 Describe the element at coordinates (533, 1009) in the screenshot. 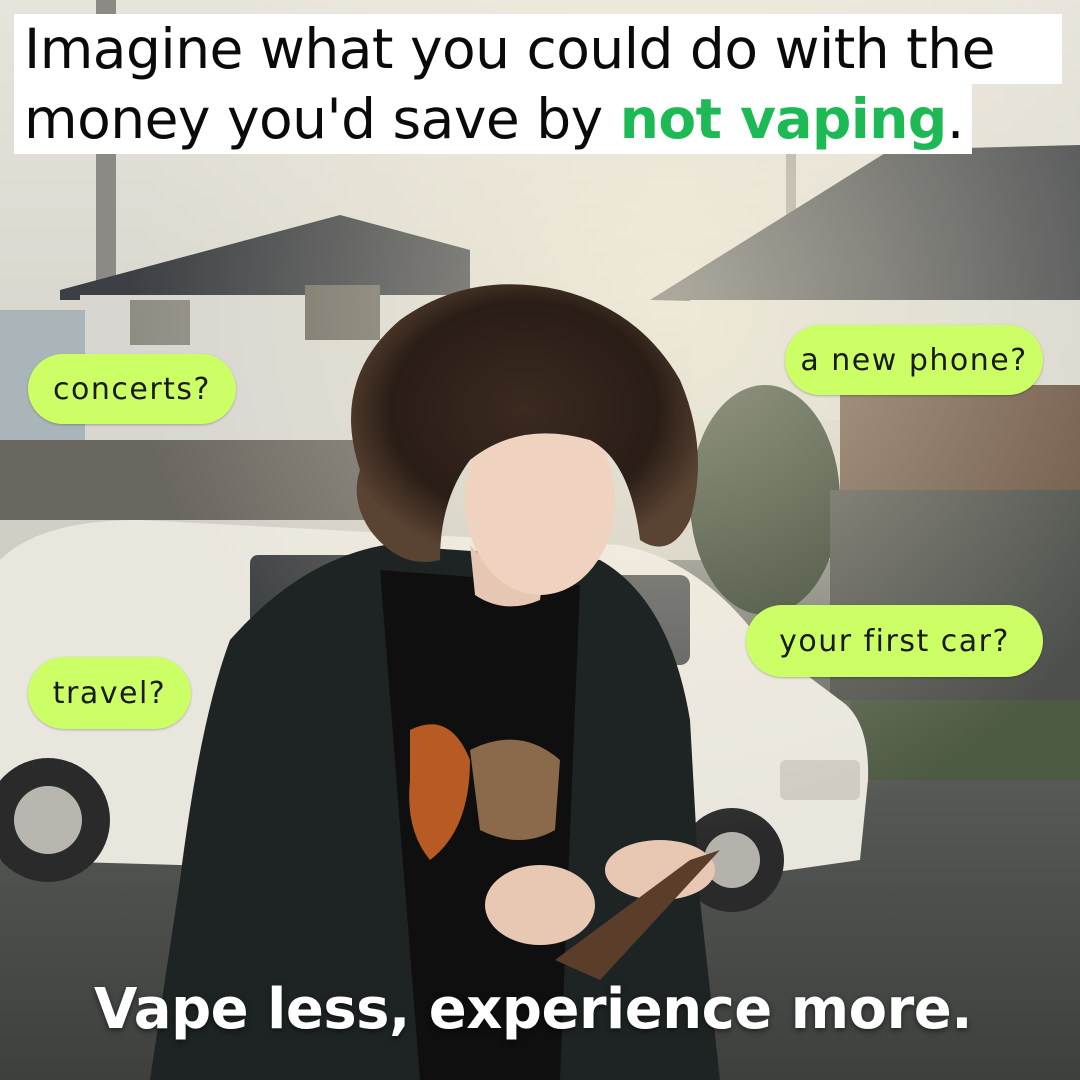

I see `tagline: Vape less, experience more.` at that location.